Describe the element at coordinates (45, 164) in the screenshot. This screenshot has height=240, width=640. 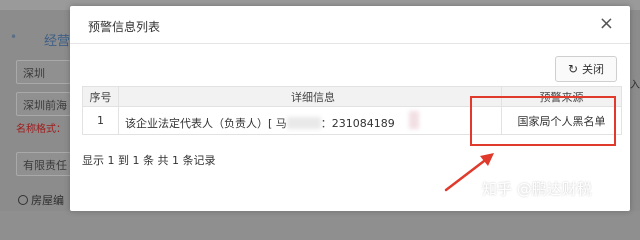
I see `background-field-company-type: 有限责任` at that location.